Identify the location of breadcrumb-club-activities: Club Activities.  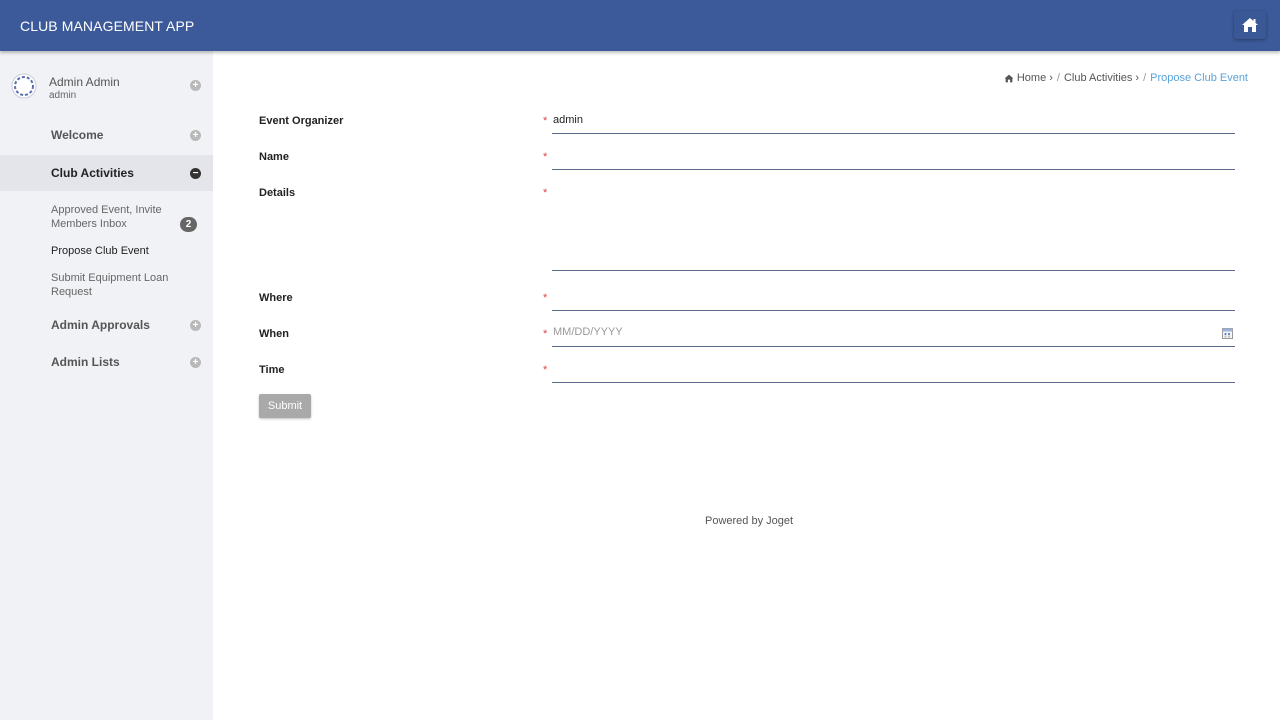
(1098, 78).